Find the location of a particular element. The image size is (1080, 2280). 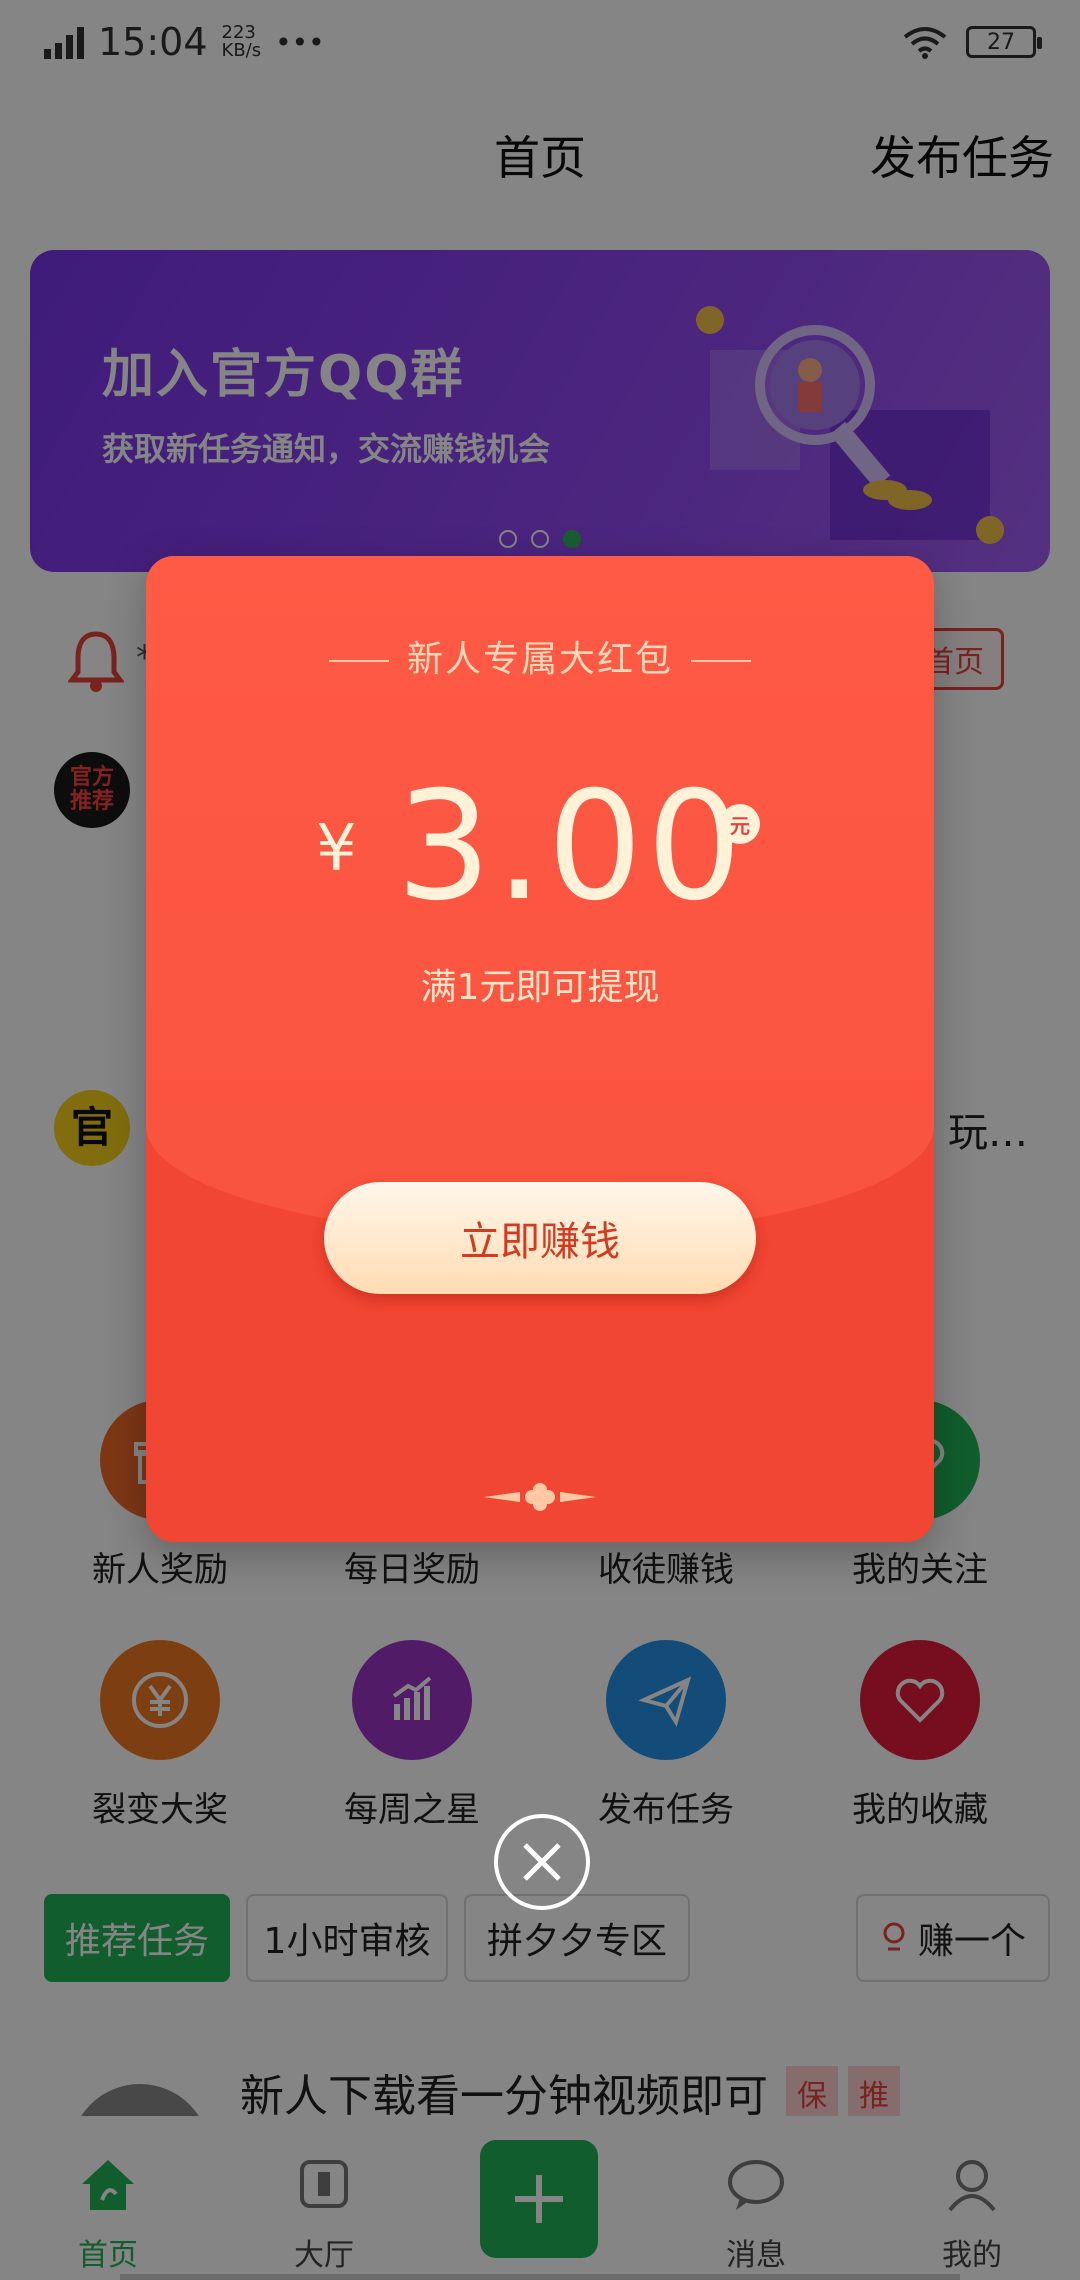

withdraw-note: 满1元即可提现 is located at coordinates (540, 987).